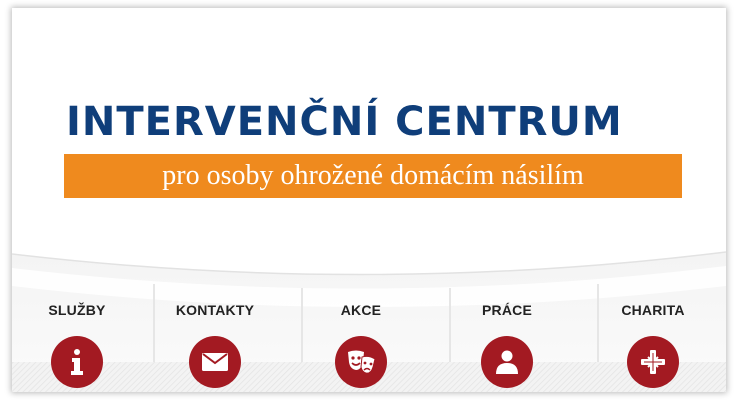 This screenshot has height=404, width=738. I want to click on envelope-icon, so click(215, 362).